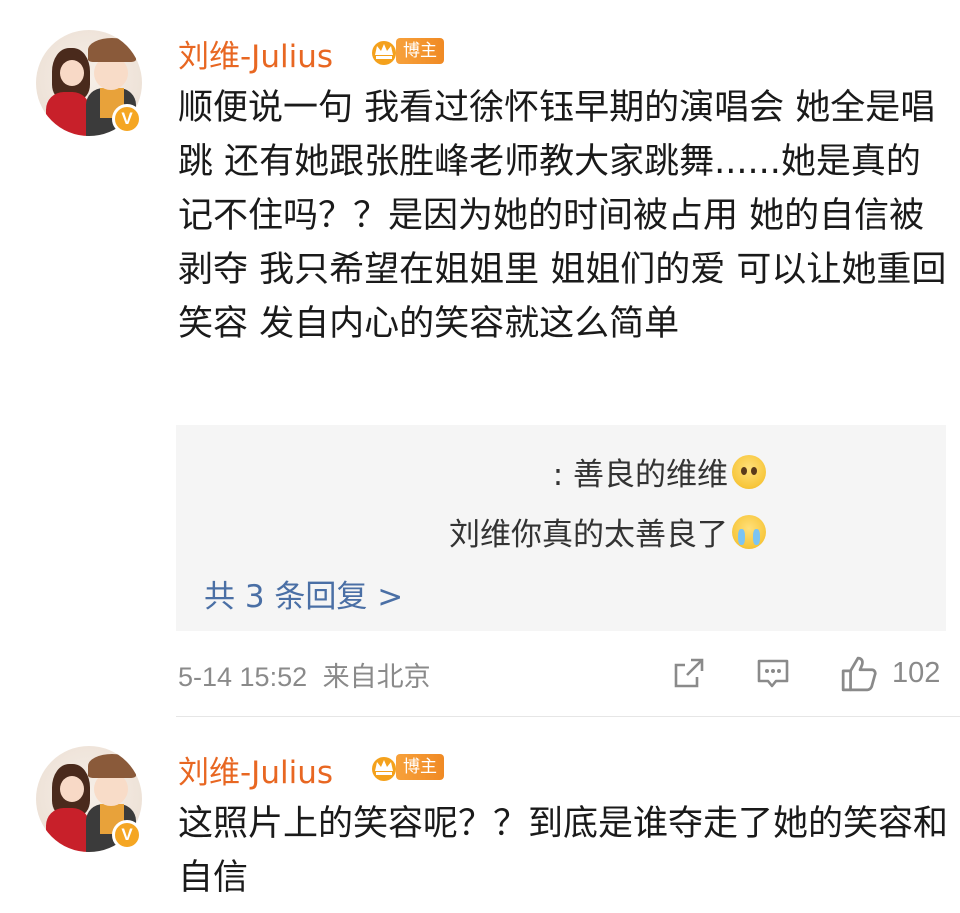  What do you see at coordinates (640, 475) in the screenshot?
I see `reply-text: : 善良的维维` at bounding box center [640, 475].